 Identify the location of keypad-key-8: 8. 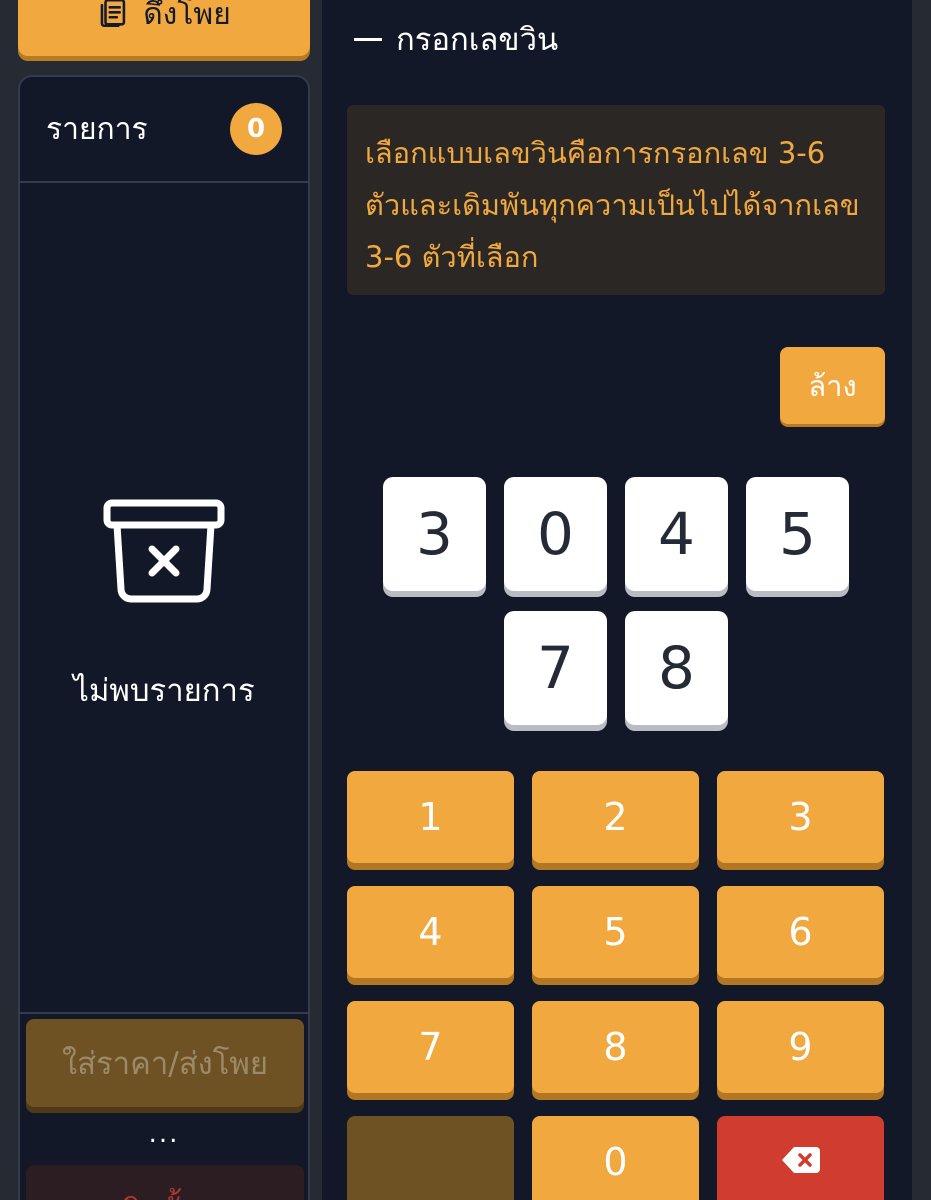
(615, 1047).